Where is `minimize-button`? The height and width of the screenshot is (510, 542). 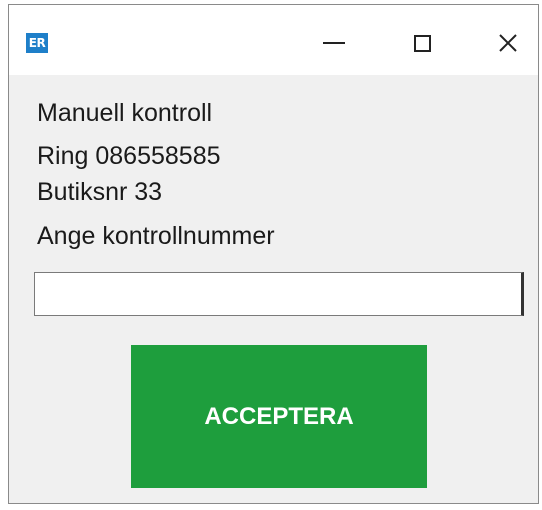 minimize-button is located at coordinates (334, 43).